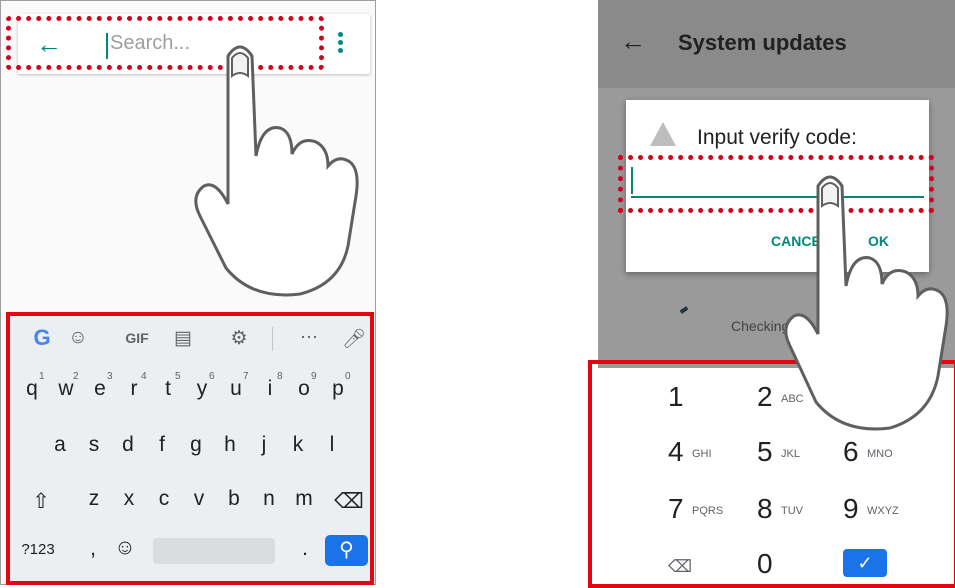 This screenshot has height=588, width=955. I want to click on dialog-title: Input verify code:, so click(777, 137).